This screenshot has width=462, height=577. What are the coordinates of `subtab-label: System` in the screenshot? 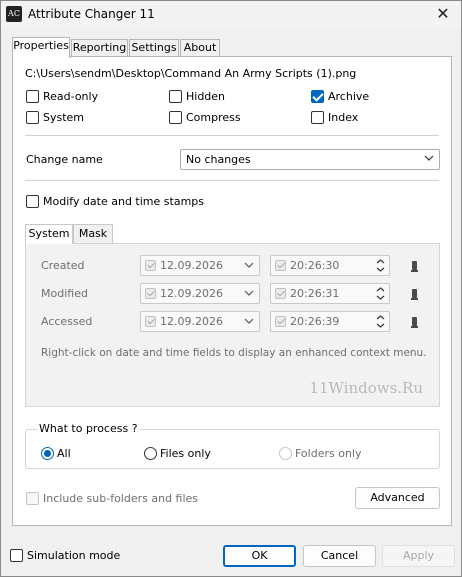 It's located at (49, 233).